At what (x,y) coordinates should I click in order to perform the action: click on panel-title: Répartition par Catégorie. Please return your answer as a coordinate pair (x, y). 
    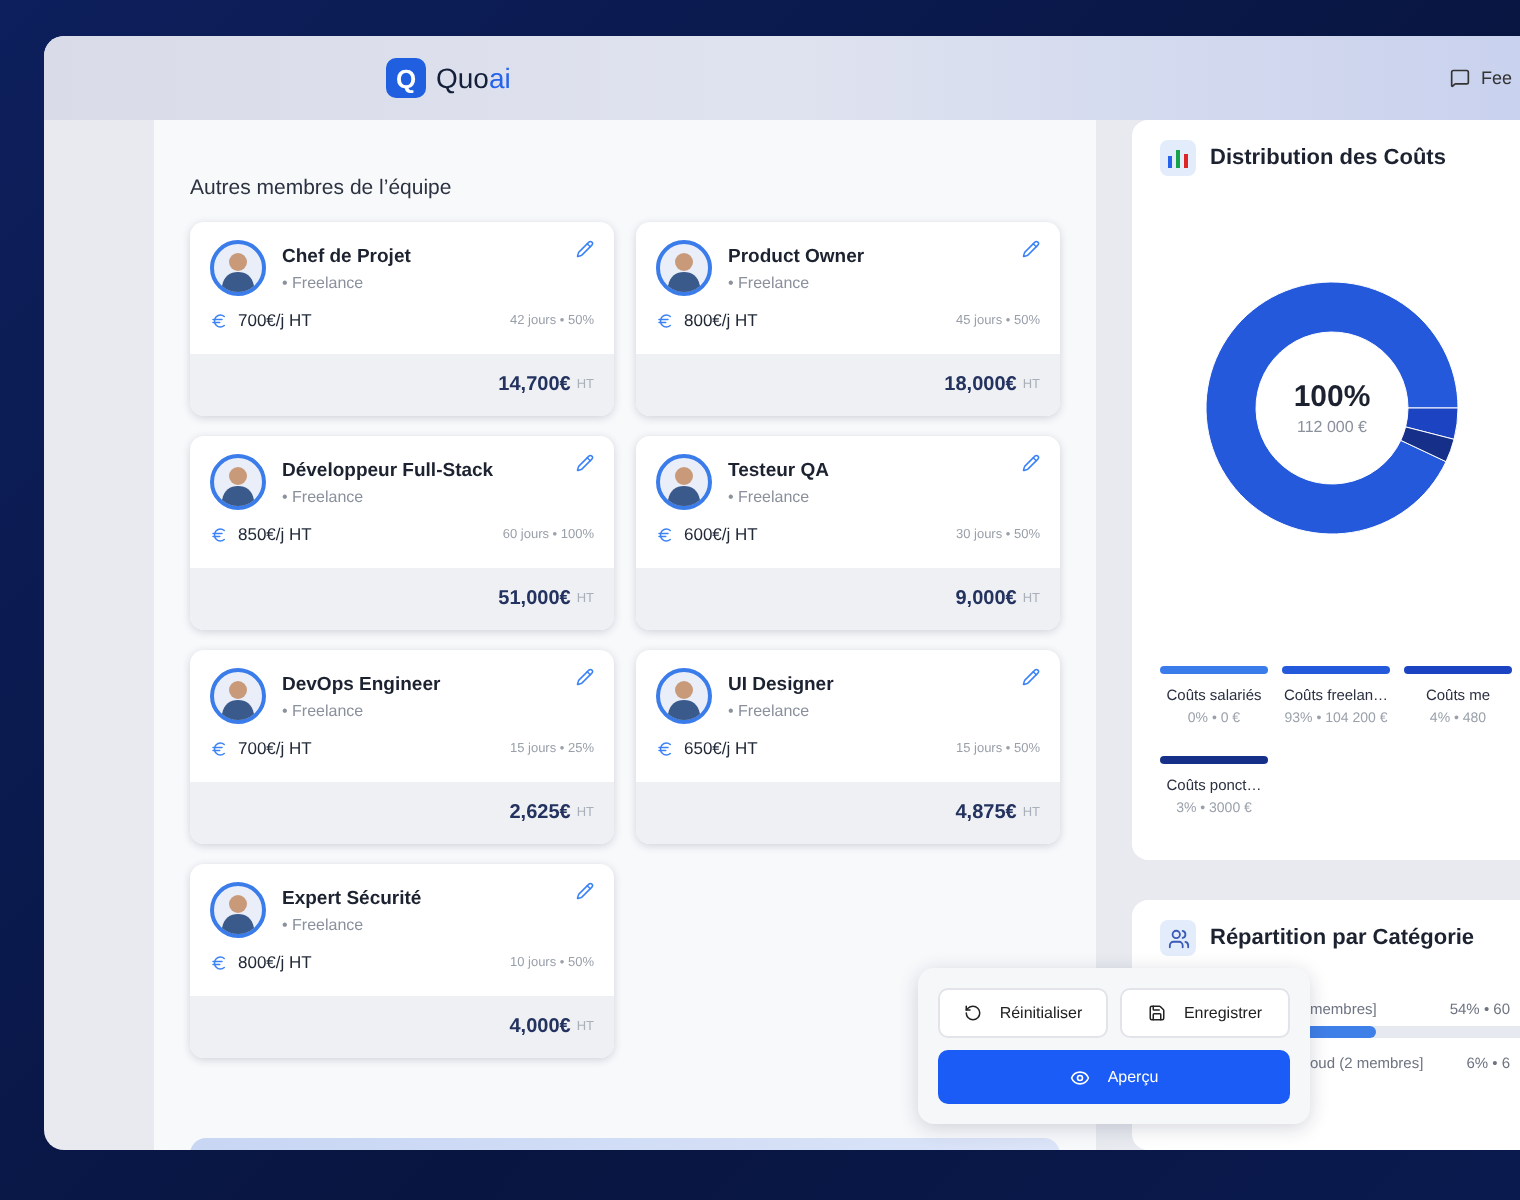
    Looking at the image, I should click on (1342, 938).